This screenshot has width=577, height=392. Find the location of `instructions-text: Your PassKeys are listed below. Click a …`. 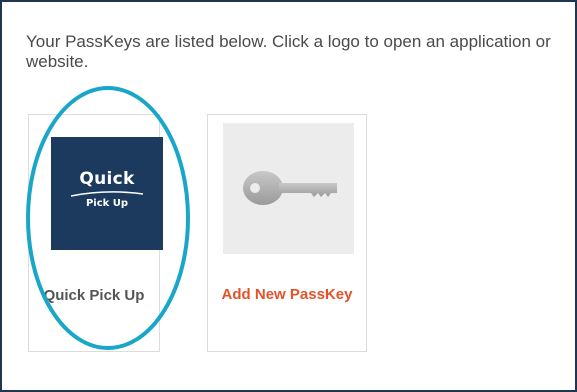

instructions-text: Your PassKeys are listed below. Click a … is located at coordinates (288, 51).